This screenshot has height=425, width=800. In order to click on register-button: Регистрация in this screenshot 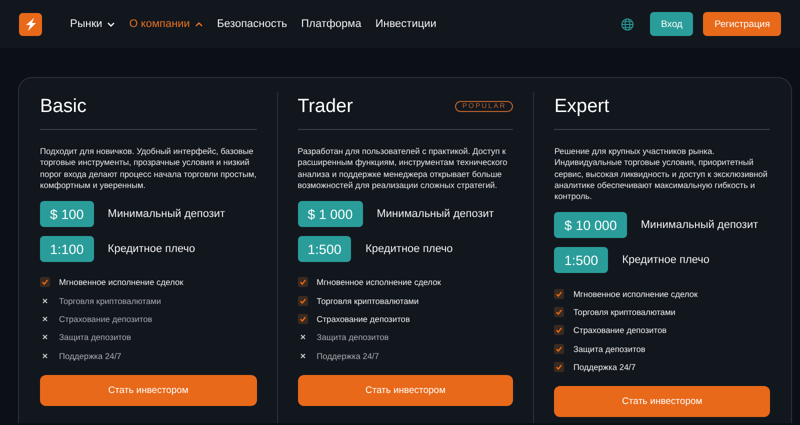, I will do `click(742, 24)`.